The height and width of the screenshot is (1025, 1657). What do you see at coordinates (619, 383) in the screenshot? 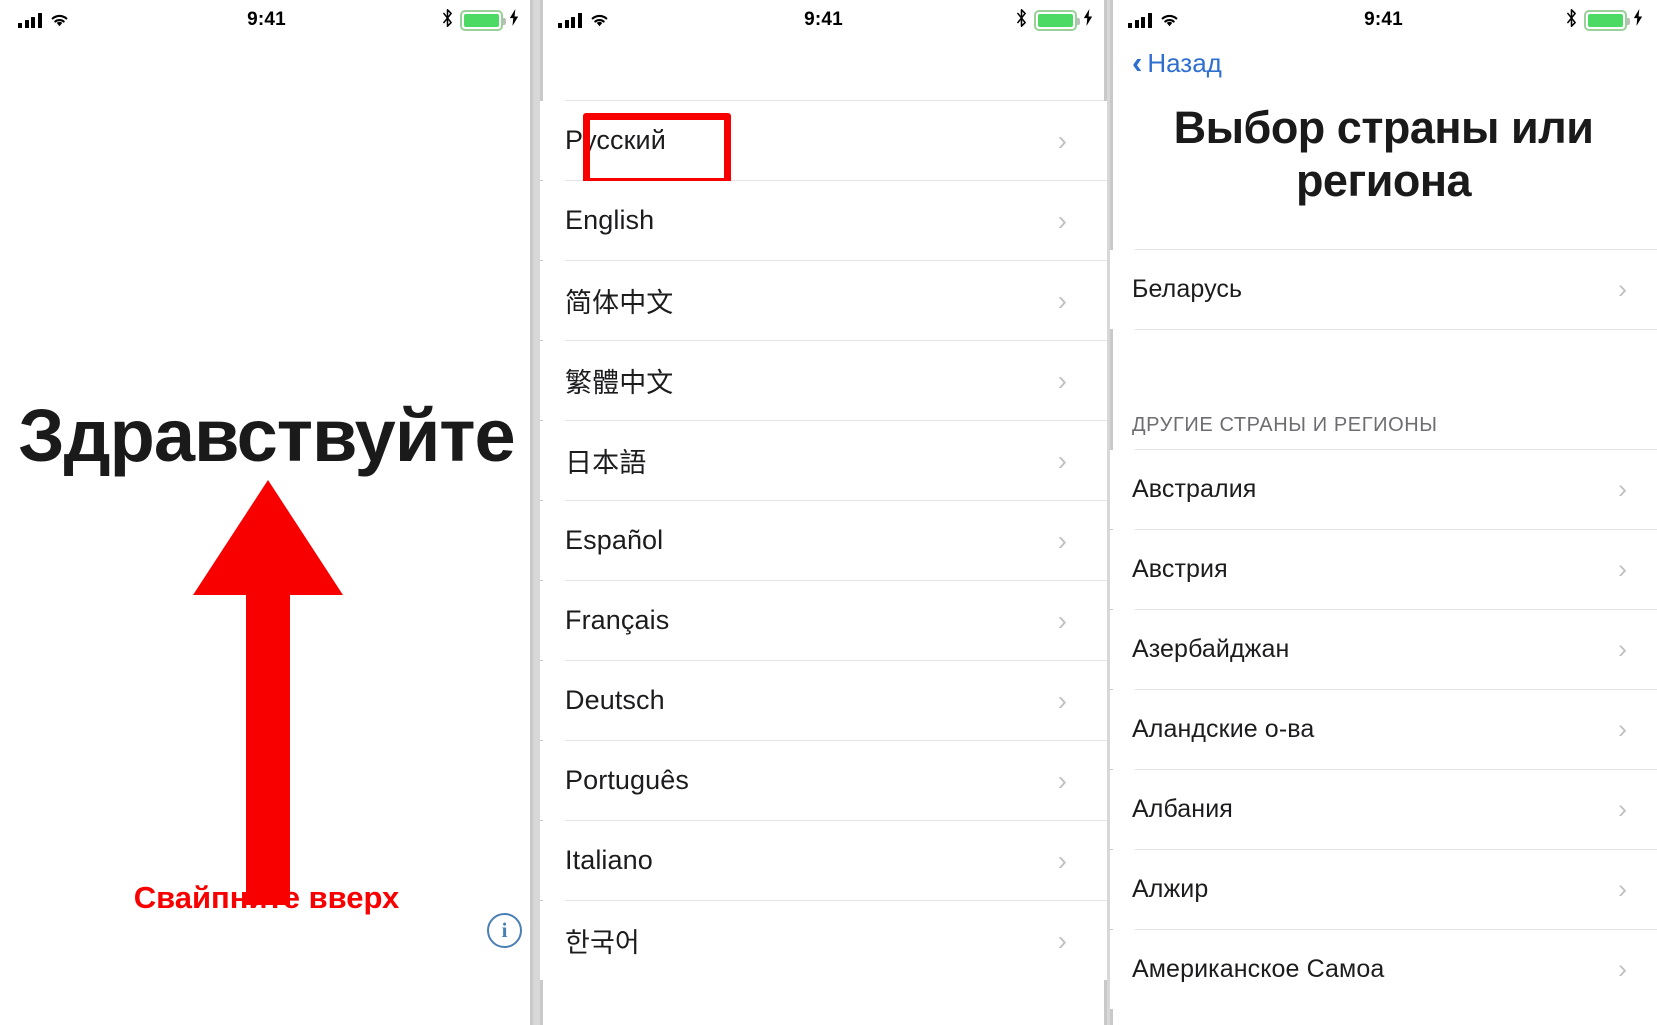
I see `list-item-label: 繁體中文` at bounding box center [619, 383].